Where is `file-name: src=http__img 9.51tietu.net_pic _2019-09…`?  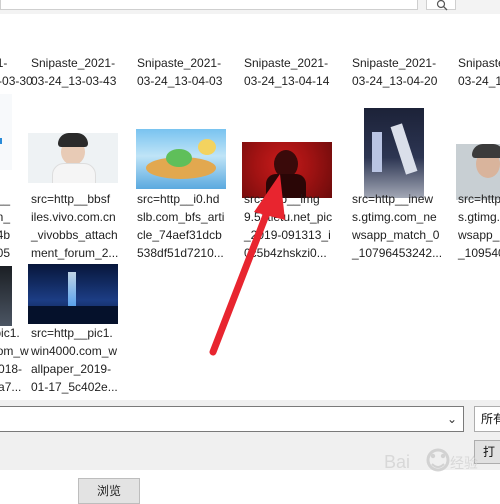
file-name: src=http__img 9.51tietu.net_pic _2019-09… is located at coordinates (288, 226).